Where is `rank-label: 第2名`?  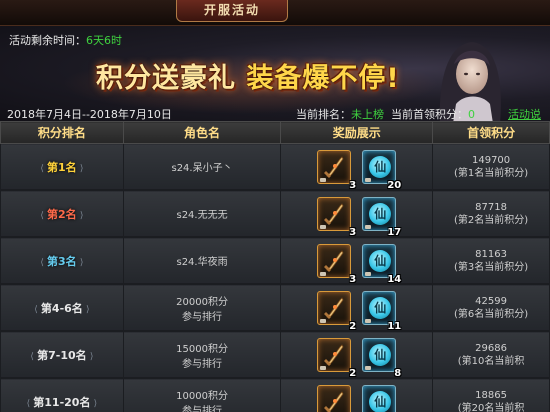 rank-label: 第2名 is located at coordinates (62, 214).